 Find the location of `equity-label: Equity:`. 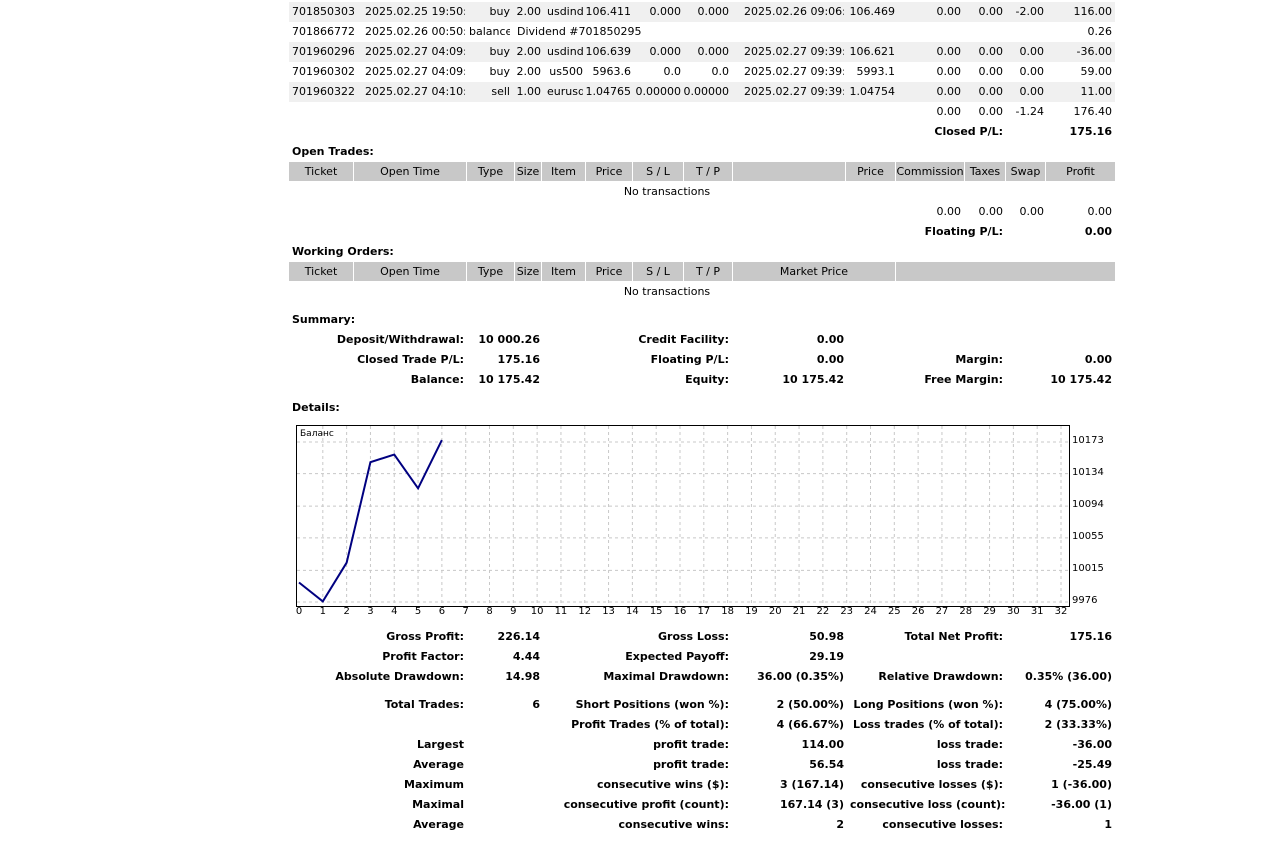

equity-label: Equity: is located at coordinates (707, 379).